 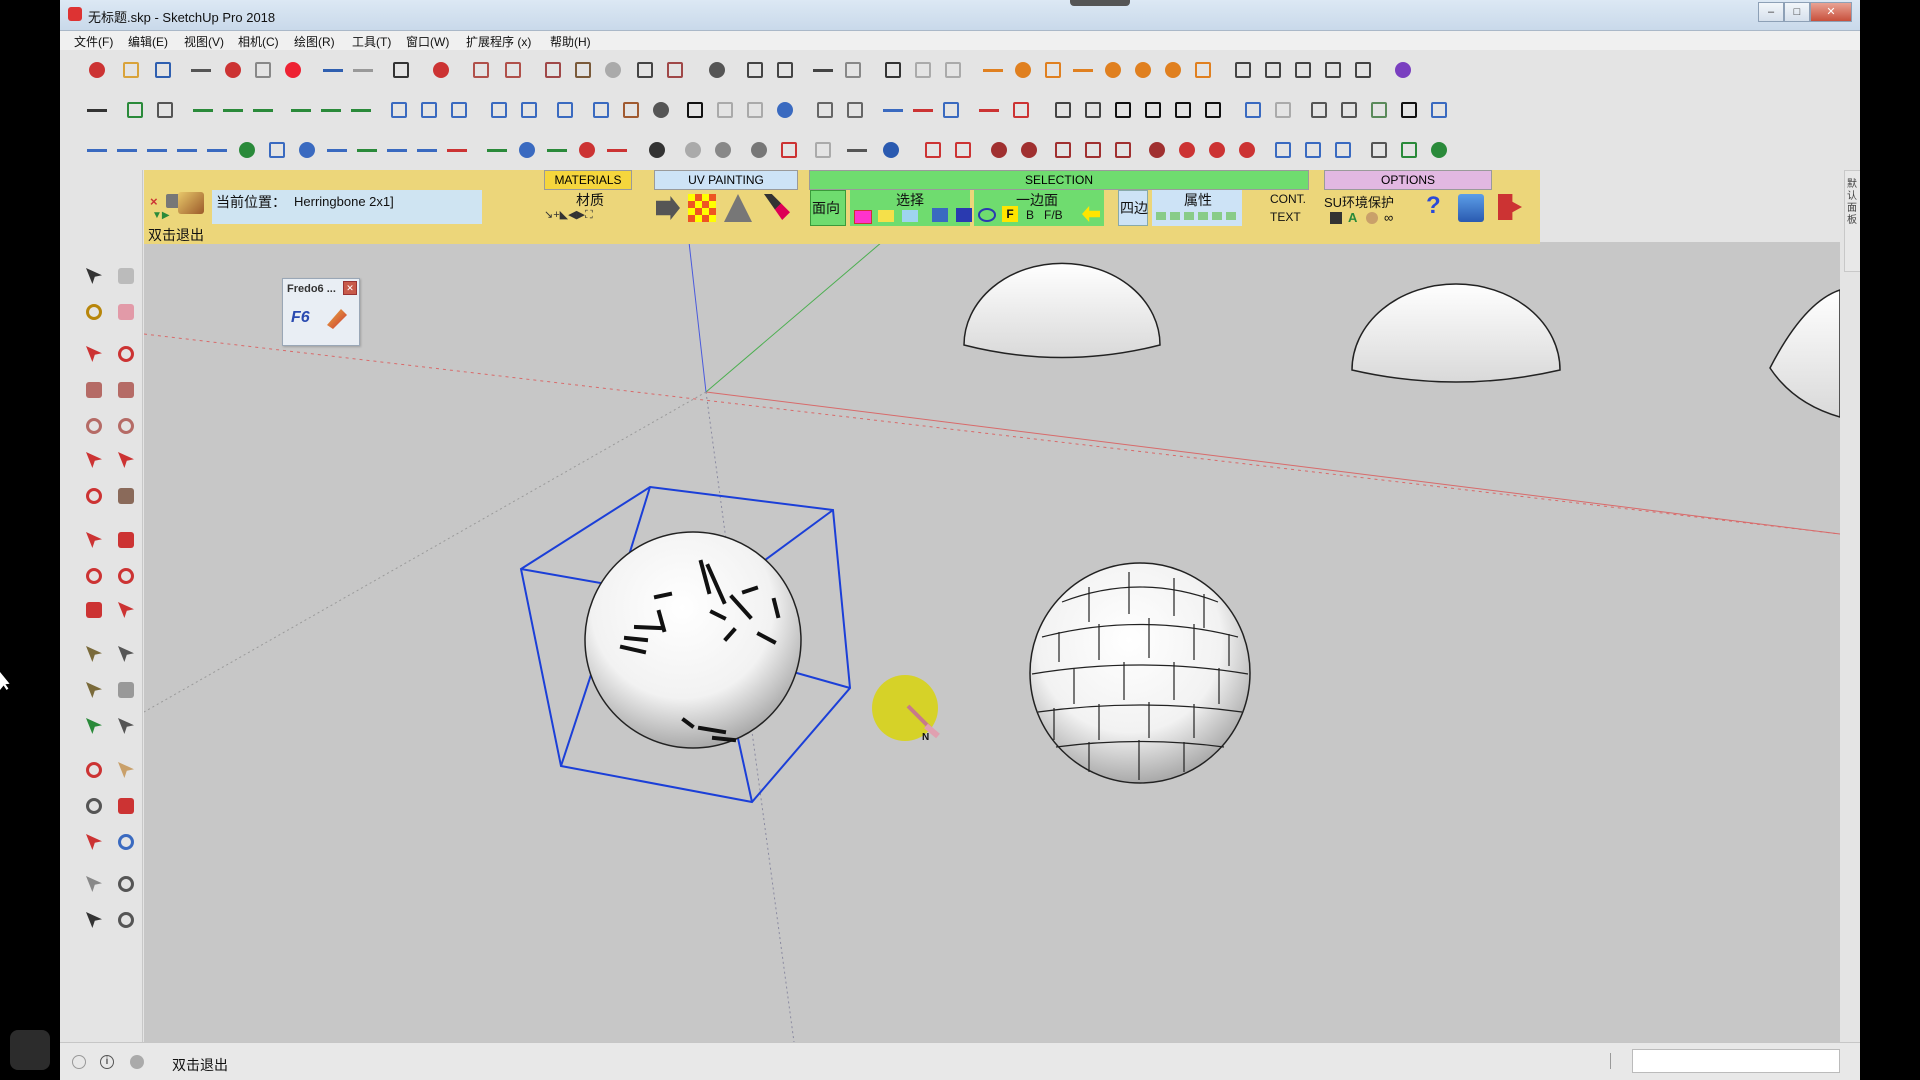 I want to click on red-tool-6-icon, so click(x=1157, y=150).